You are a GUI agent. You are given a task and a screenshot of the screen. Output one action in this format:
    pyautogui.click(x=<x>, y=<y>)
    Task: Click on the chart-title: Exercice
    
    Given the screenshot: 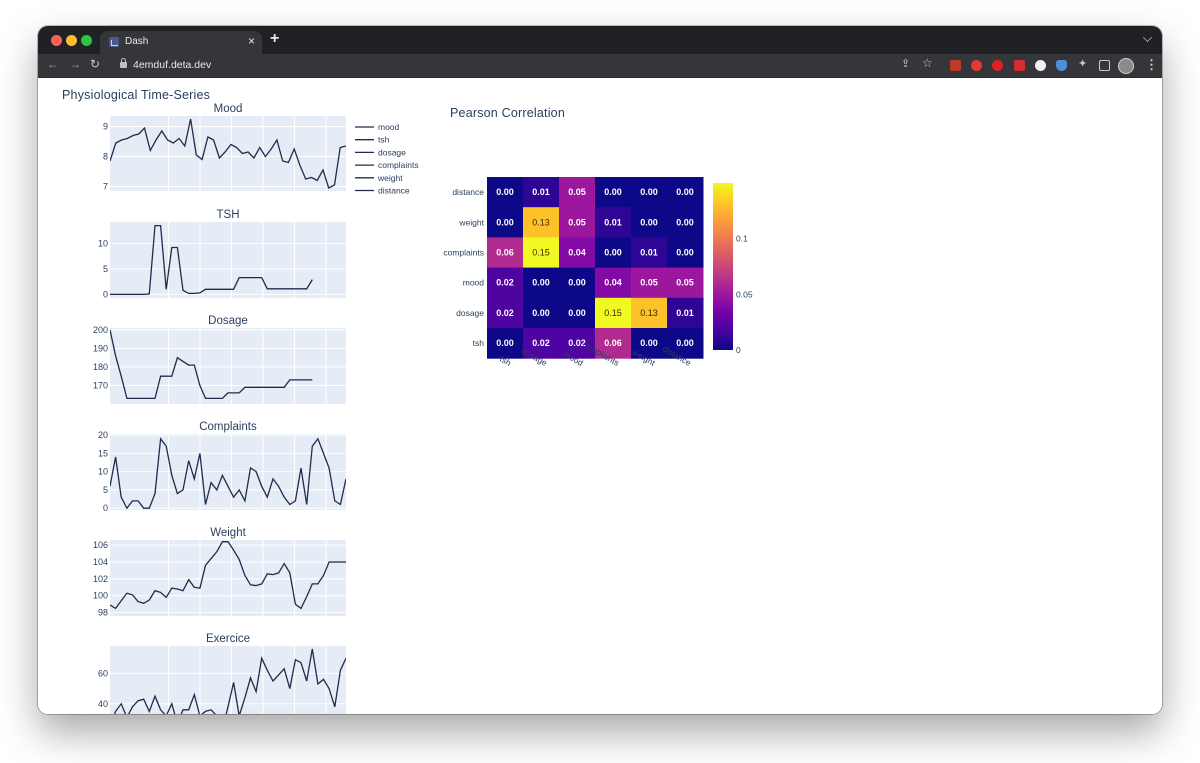 What is the action you would take?
    pyautogui.click(x=228, y=639)
    